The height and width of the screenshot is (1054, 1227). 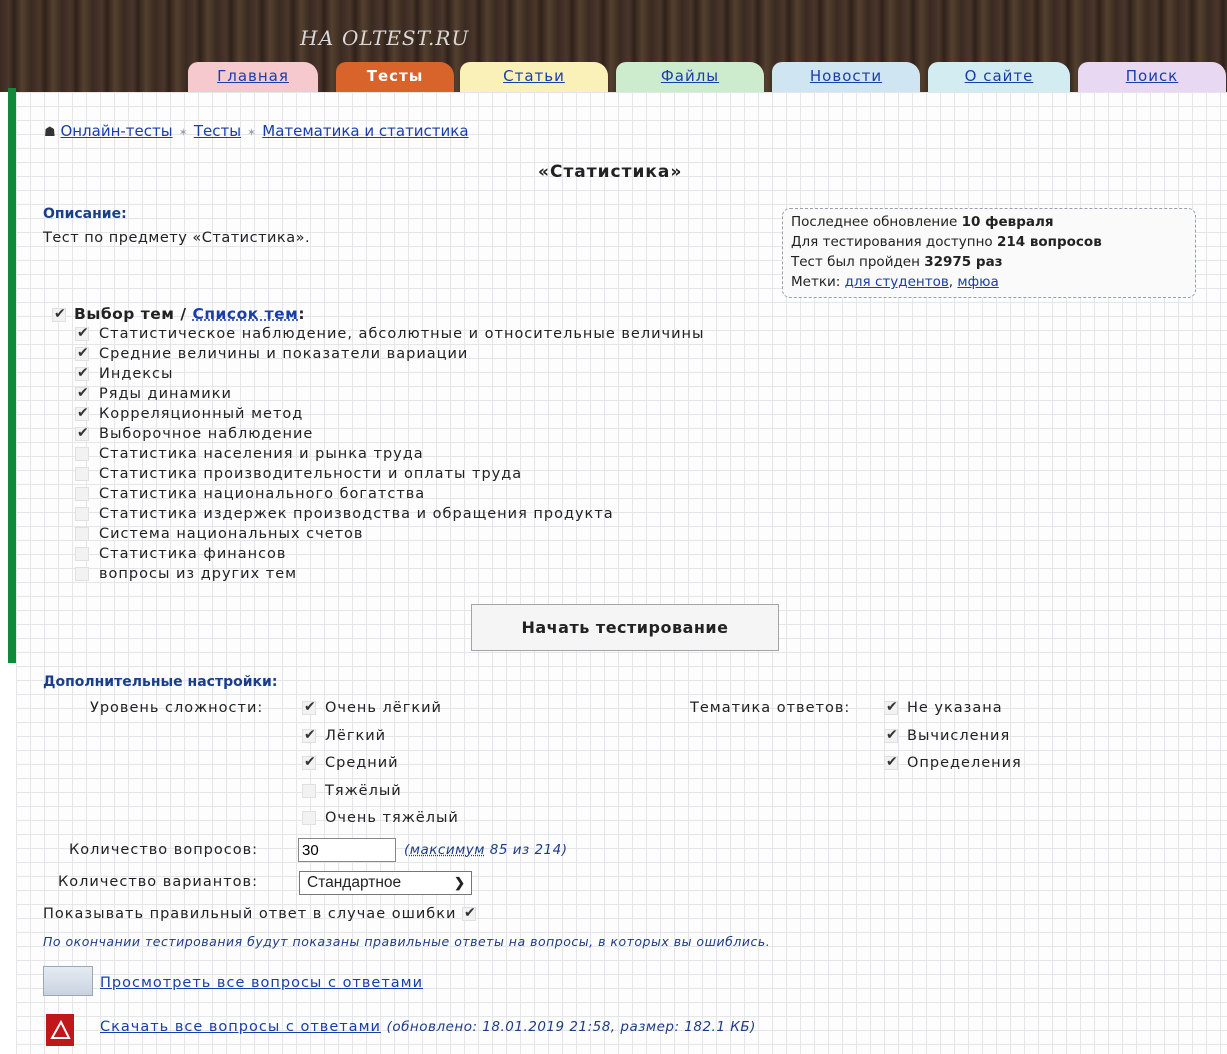 I want to click on topics-colon: :, so click(x=302, y=314).